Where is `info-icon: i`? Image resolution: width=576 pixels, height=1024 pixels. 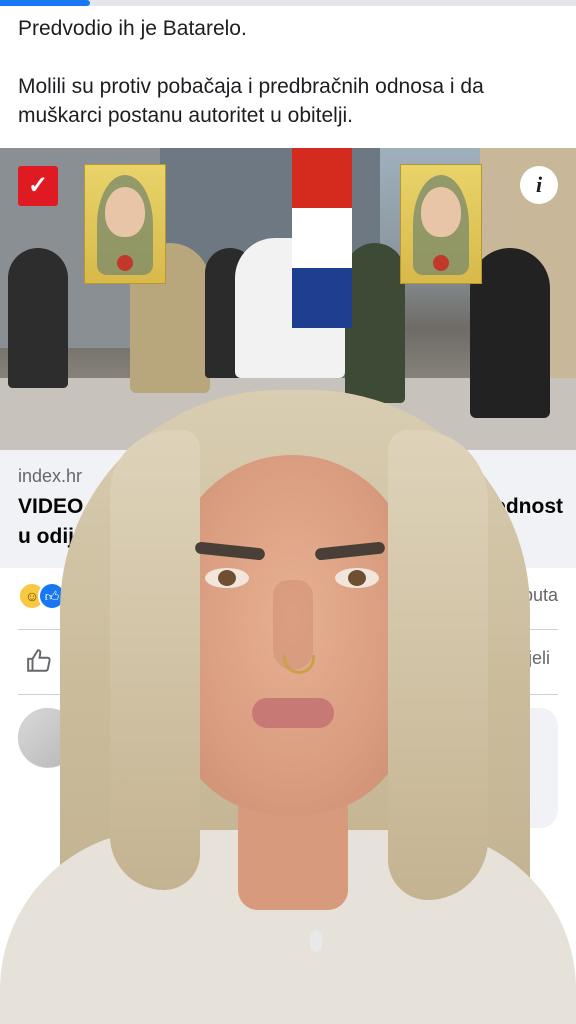
info-icon: i is located at coordinates (539, 185).